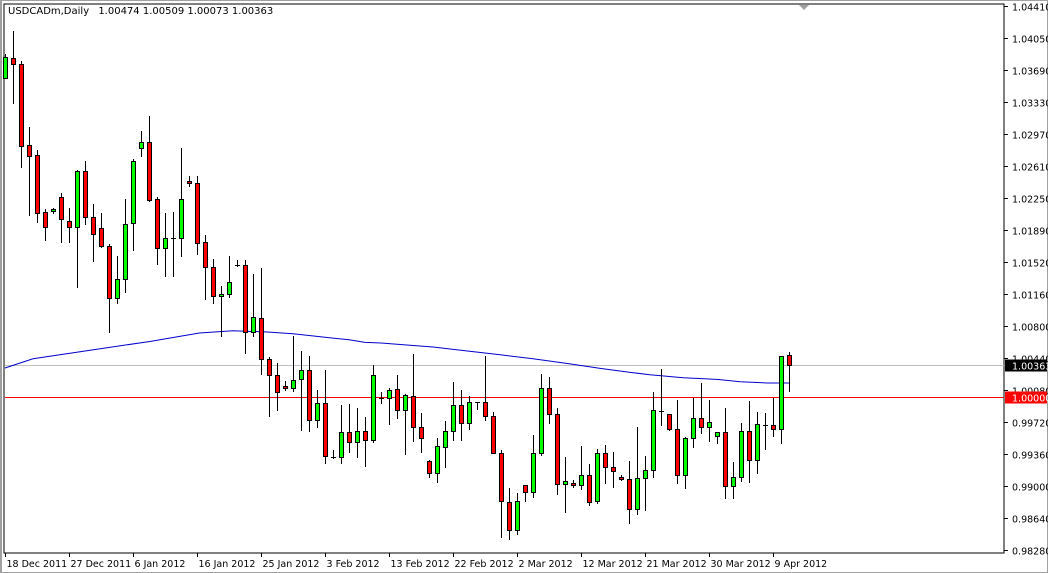  I want to click on chart-shift-marker-icon, so click(804, 7).